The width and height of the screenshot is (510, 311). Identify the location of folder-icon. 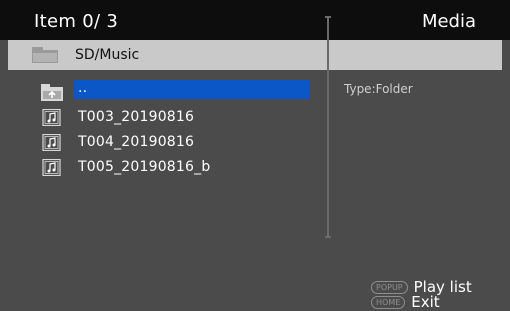
(45, 55).